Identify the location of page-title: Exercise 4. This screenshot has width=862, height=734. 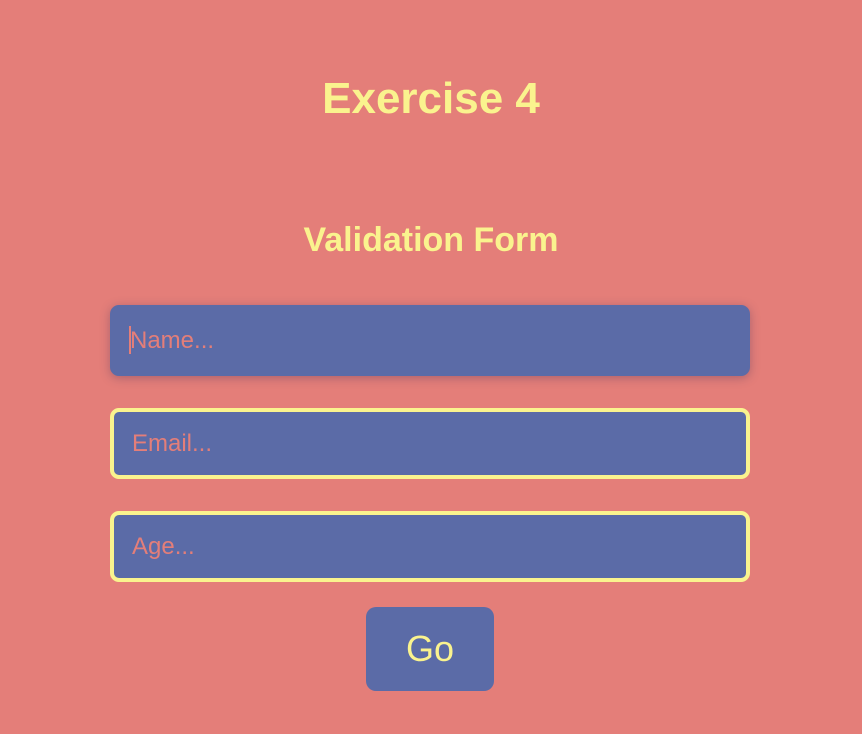
(431, 98).